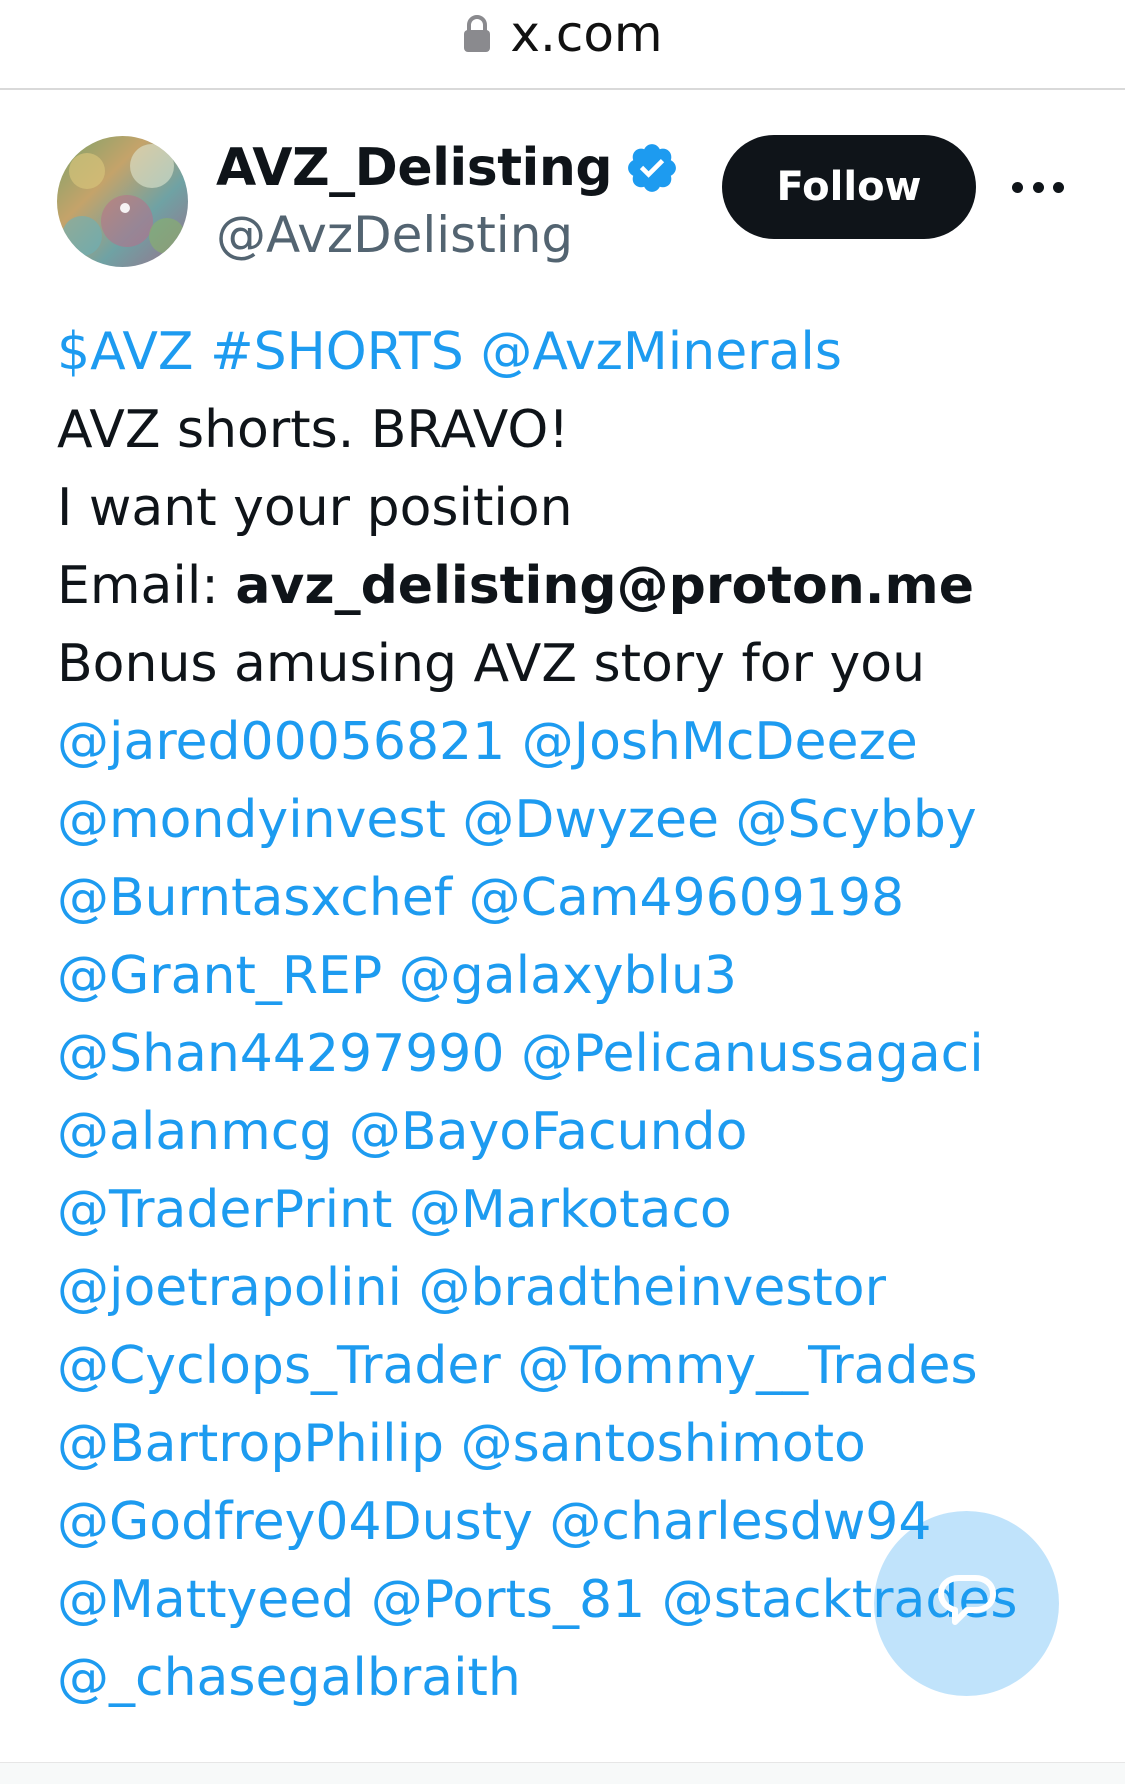 The image size is (1125, 1784). I want to click on mention-link: @santoshimoto, so click(663, 1444).